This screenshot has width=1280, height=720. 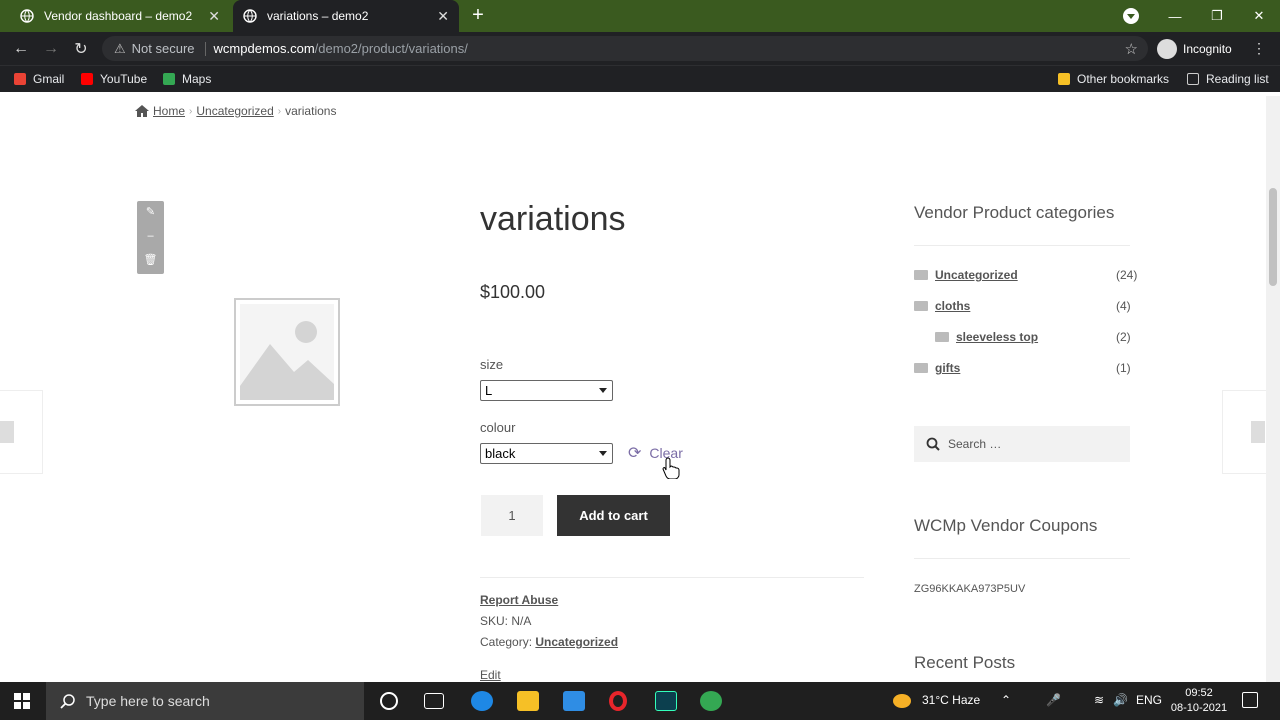 What do you see at coordinates (191, 111) in the screenshot?
I see `chevron-right-icon: ›` at bounding box center [191, 111].